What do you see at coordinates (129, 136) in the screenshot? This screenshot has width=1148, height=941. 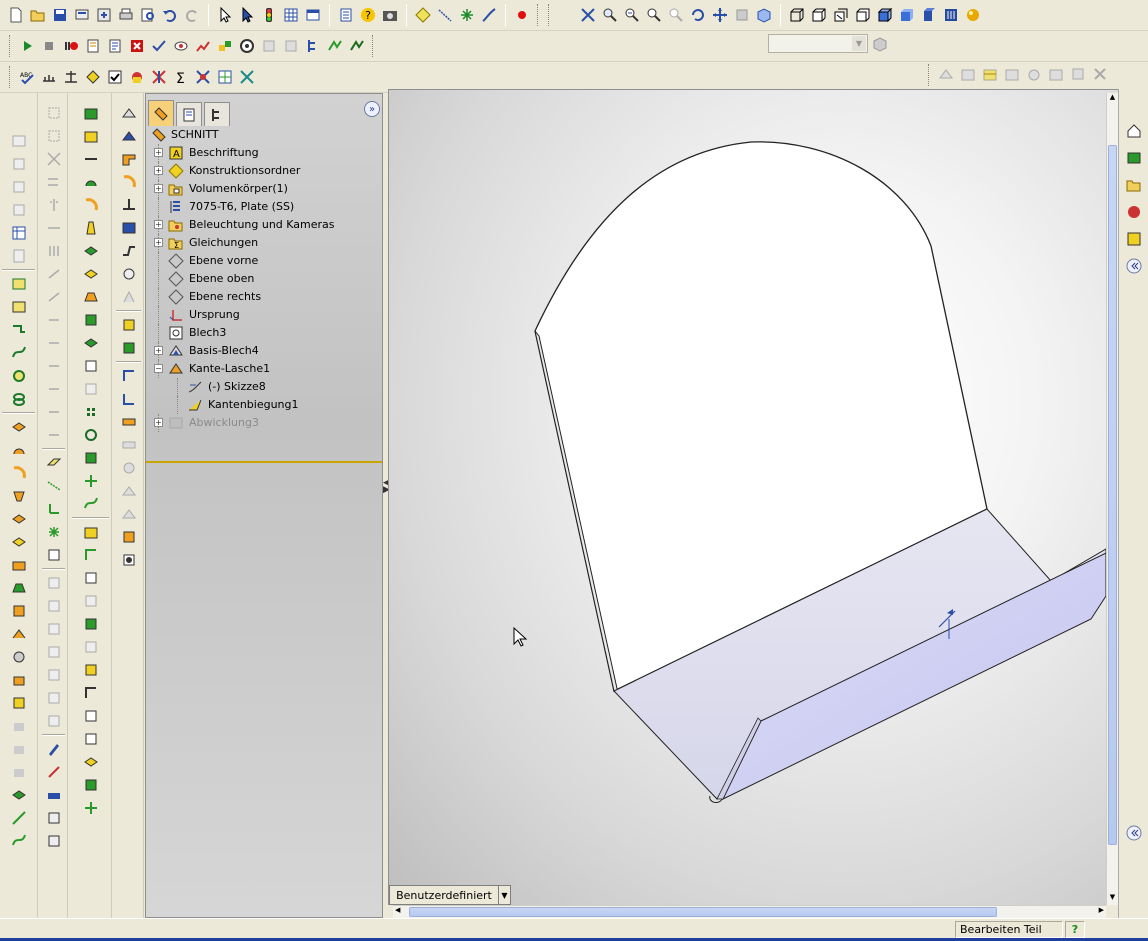 I see `convert-icon` at bounding box center [129, 136].